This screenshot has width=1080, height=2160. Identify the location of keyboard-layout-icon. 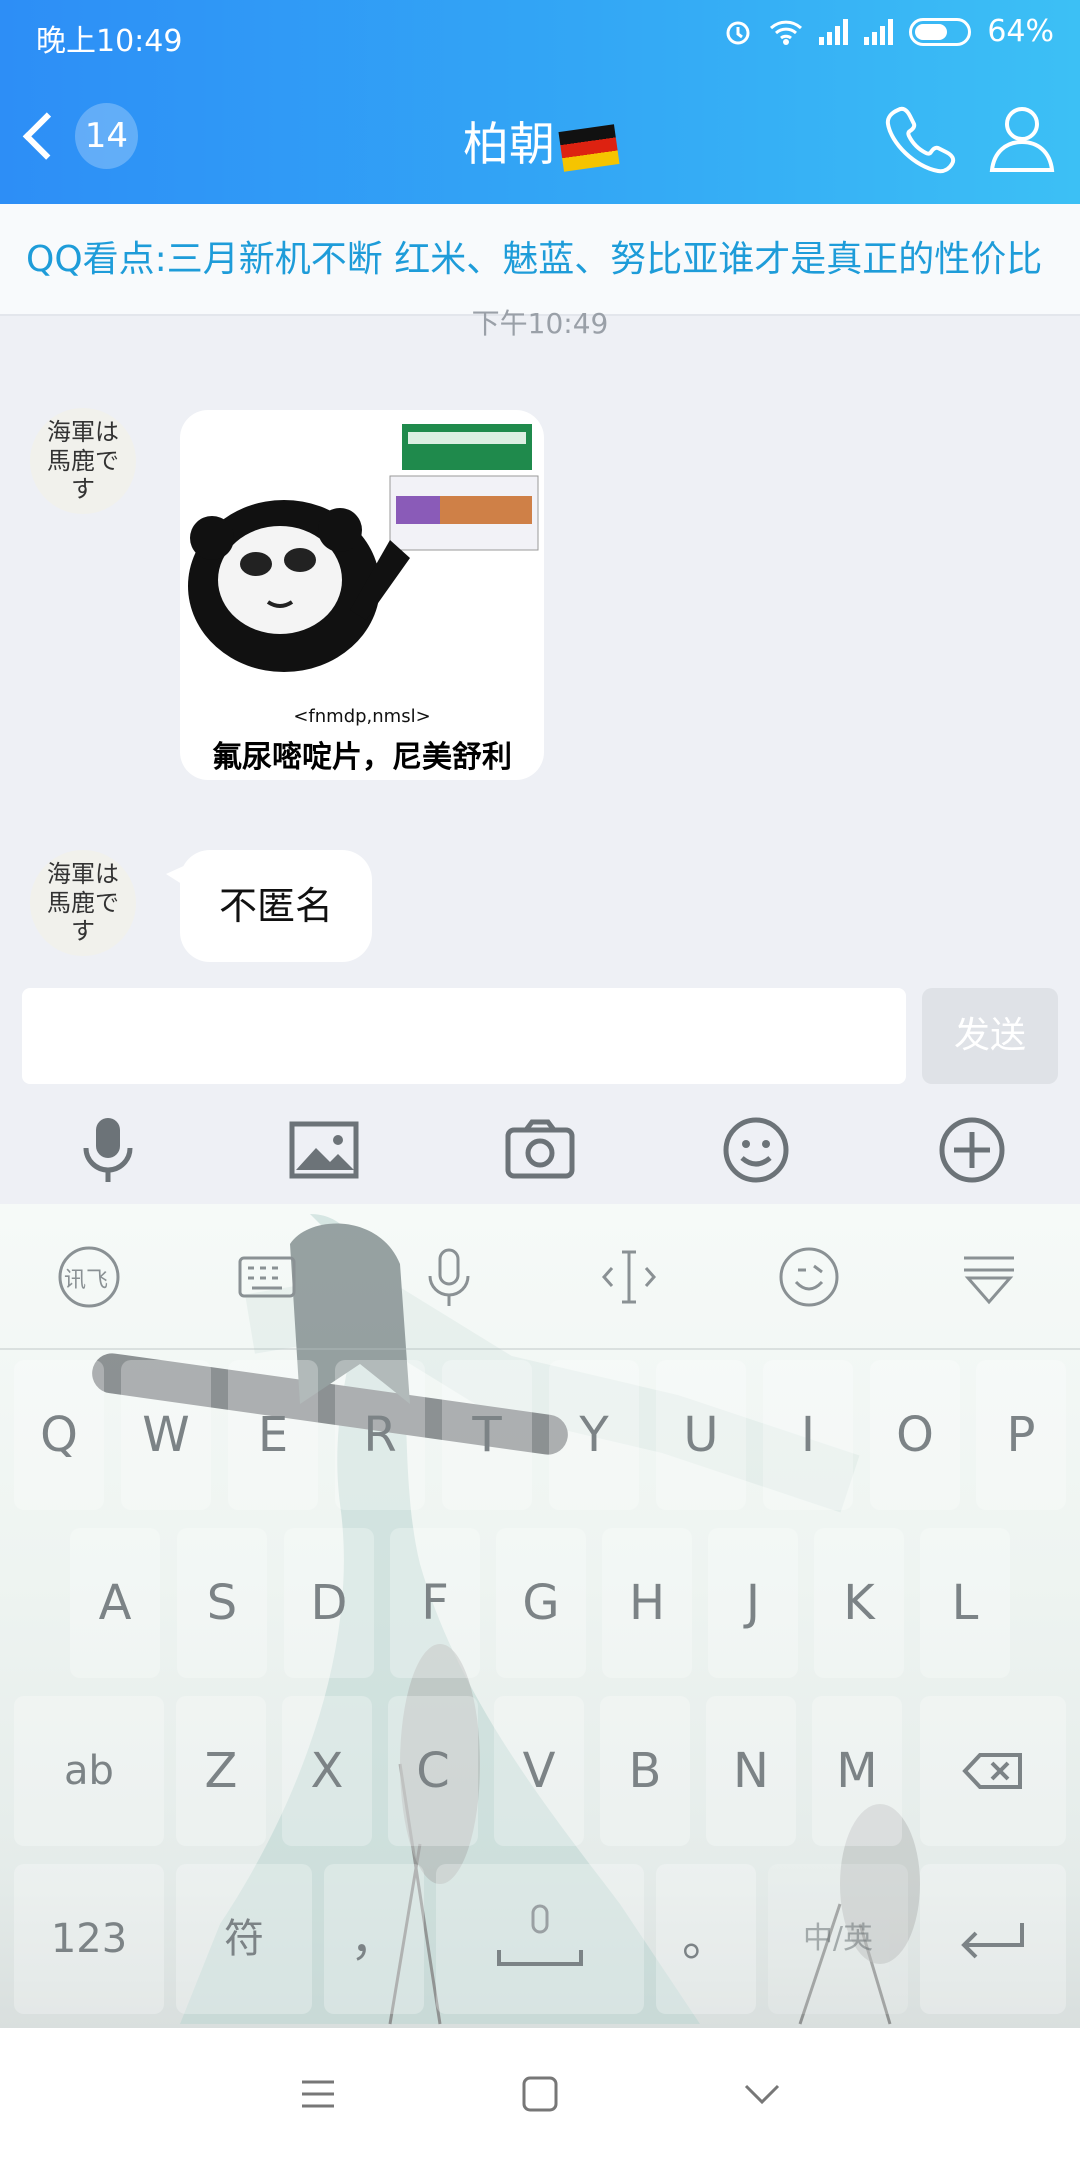
(267, 1277).